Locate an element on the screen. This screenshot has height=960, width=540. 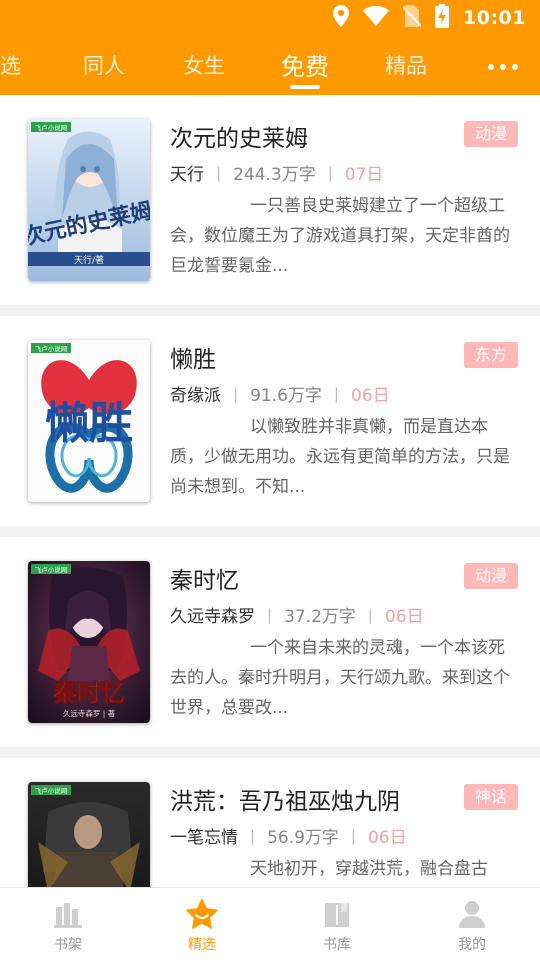
nav-library: 书库 is located at coordinates (337, 925).